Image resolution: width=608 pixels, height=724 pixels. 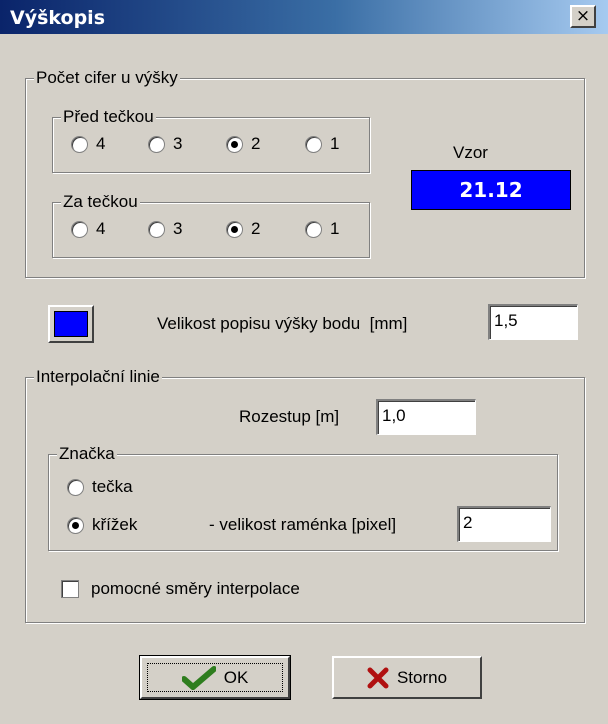 What do you see at coordinates (282, 323) in the screenshot?
I see `label-size-label: Velikost popisu výšky bodu [mm]` at bounding box center [282, 323].